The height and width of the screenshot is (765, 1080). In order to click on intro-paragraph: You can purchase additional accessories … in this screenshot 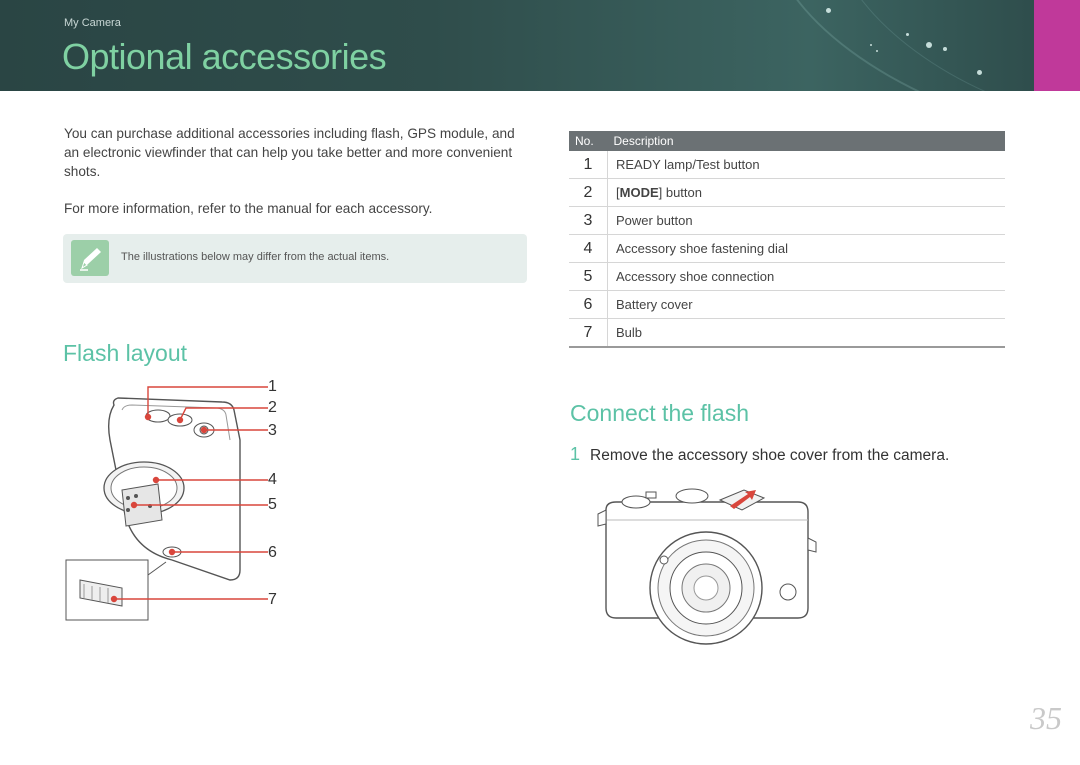, I will do `click(289, 152)`.